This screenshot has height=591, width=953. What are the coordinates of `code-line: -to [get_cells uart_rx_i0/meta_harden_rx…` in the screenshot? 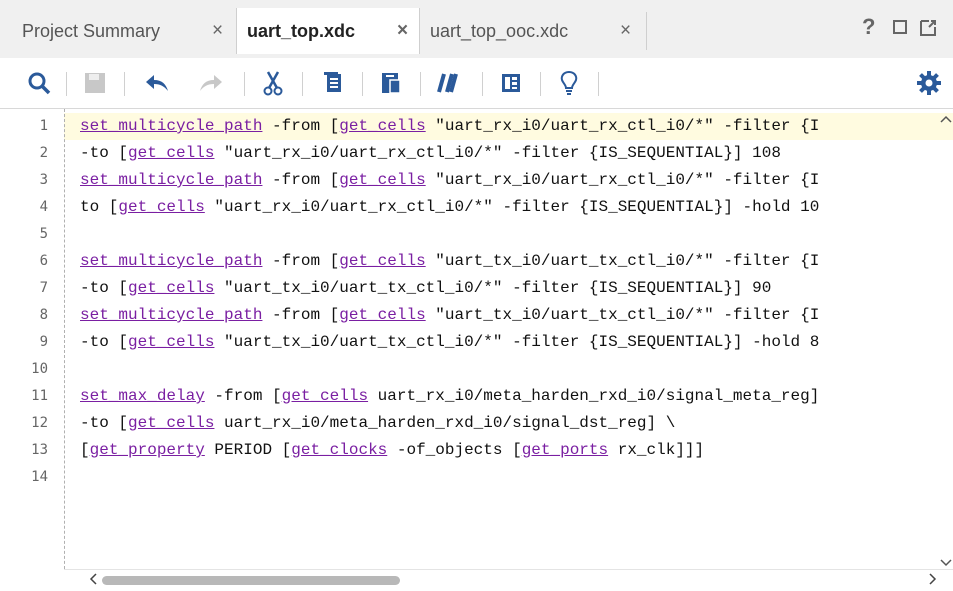 It's located at (378, 423).